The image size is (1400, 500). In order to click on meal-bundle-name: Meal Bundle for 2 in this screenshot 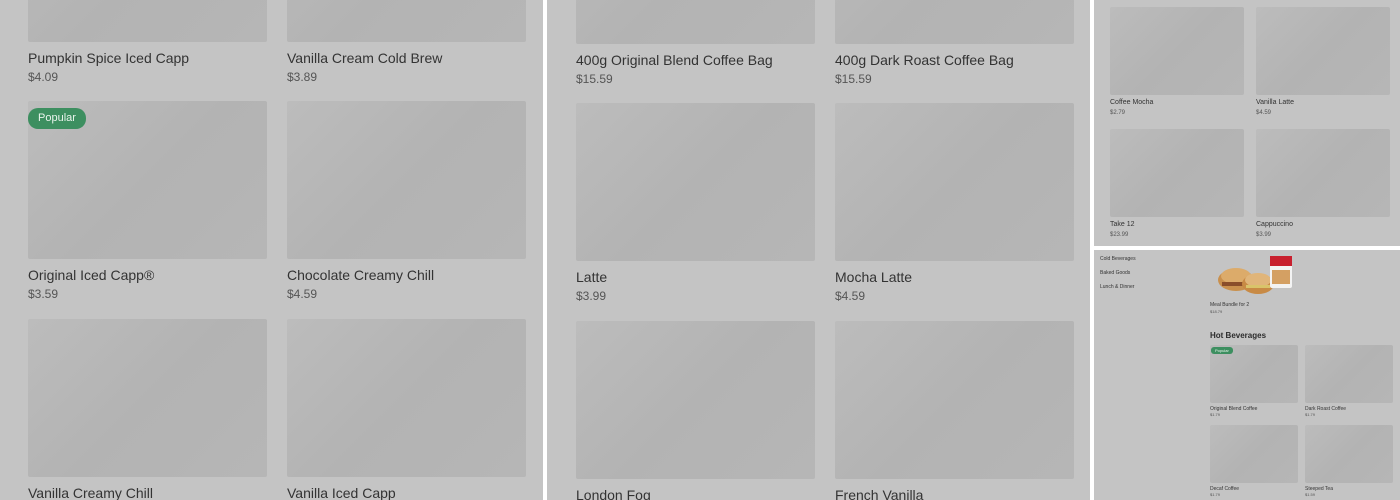, I will do `click(1230, 305)`.